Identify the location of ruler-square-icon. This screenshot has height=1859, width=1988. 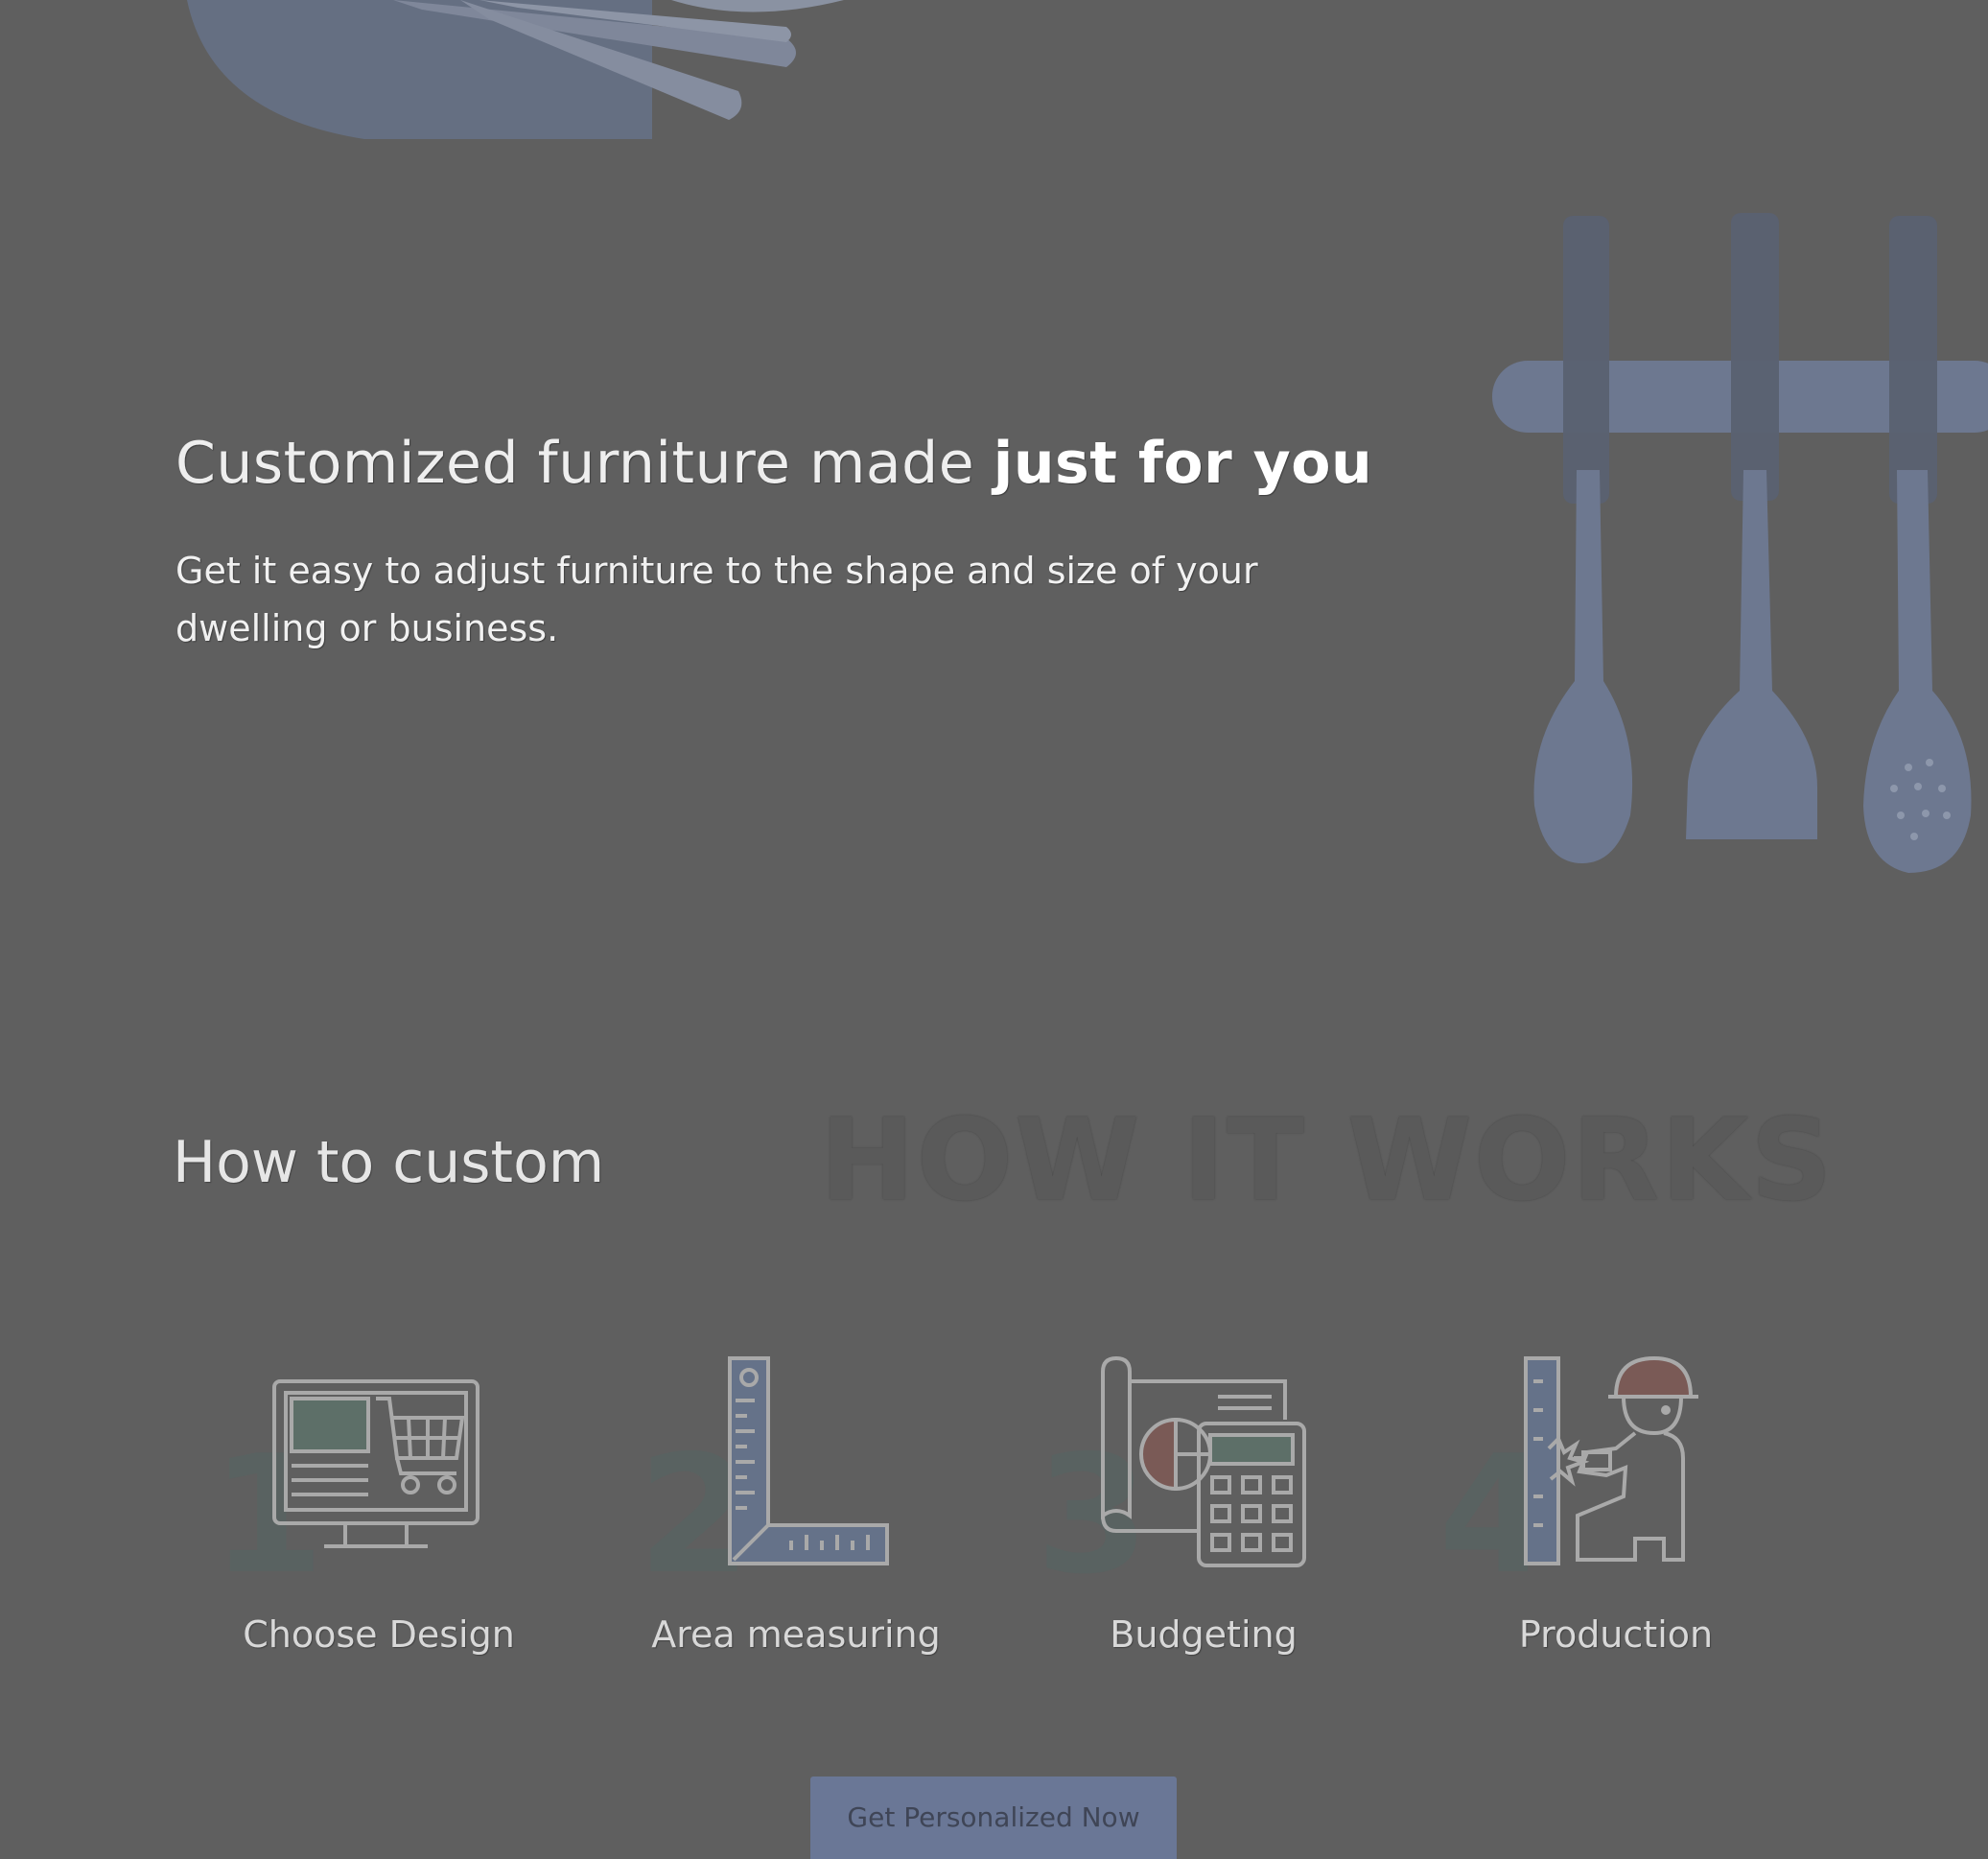
(809, 1461).